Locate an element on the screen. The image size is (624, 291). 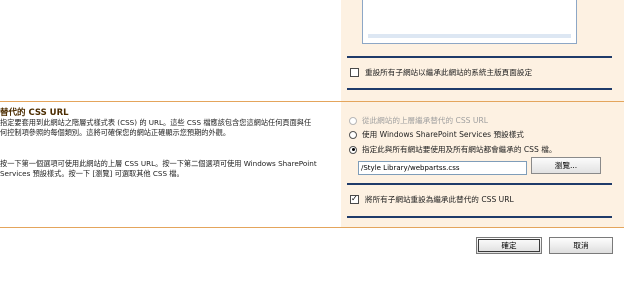
radio-inherit-css-label: 從此網站的上層繼承替代的 CSS URL is located at coordinates (425, 120).